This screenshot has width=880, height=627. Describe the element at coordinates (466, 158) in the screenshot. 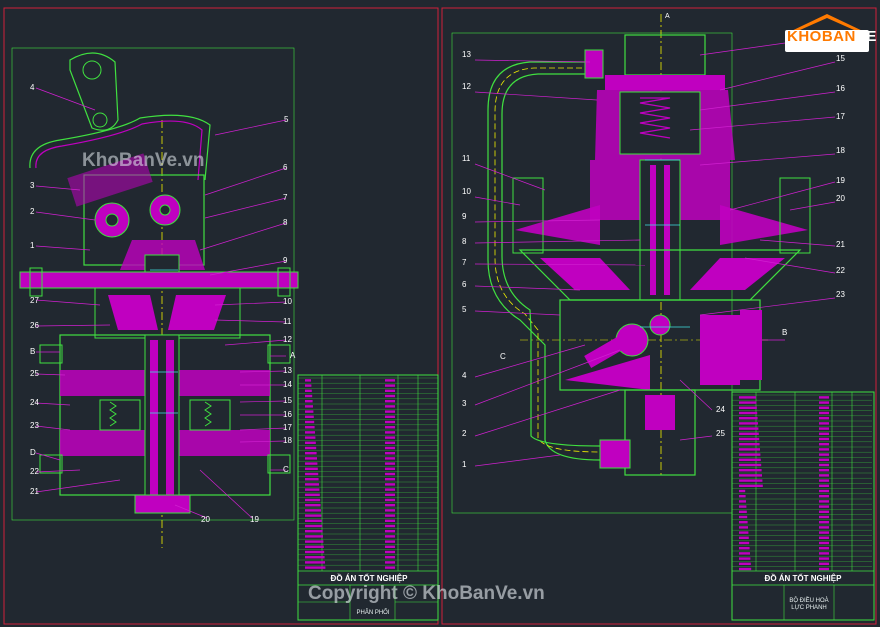

I see `right-callout: 11` at that location.